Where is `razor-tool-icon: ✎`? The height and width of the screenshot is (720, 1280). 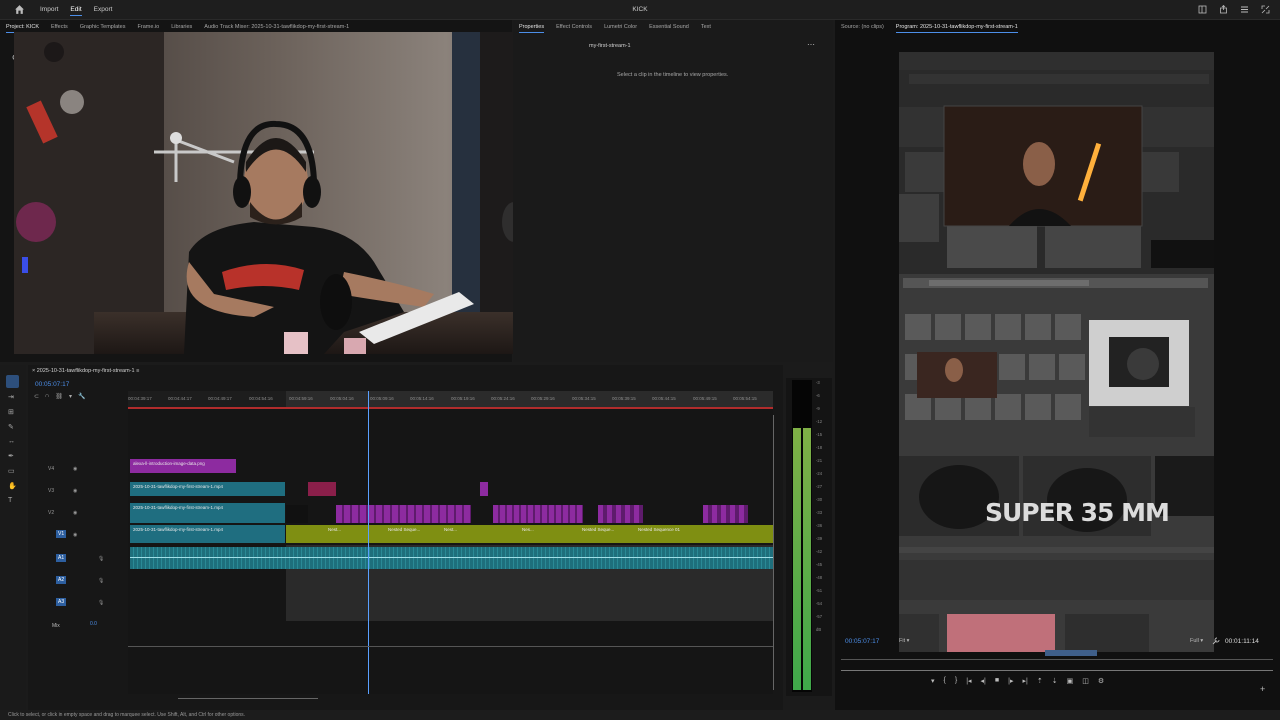 razor-tool-icon: ✎ is located at coordinates (12, 427).